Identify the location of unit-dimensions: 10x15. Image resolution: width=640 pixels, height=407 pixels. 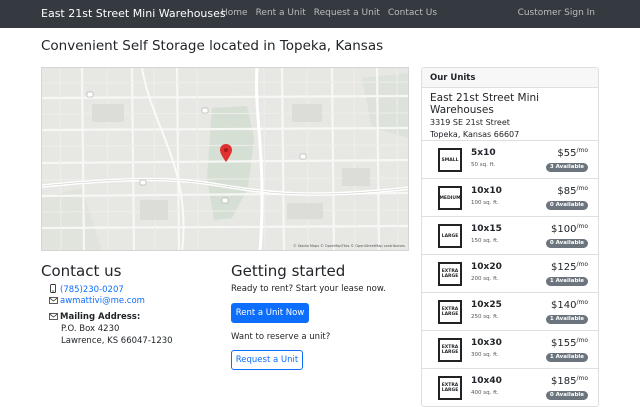
(486, 229).